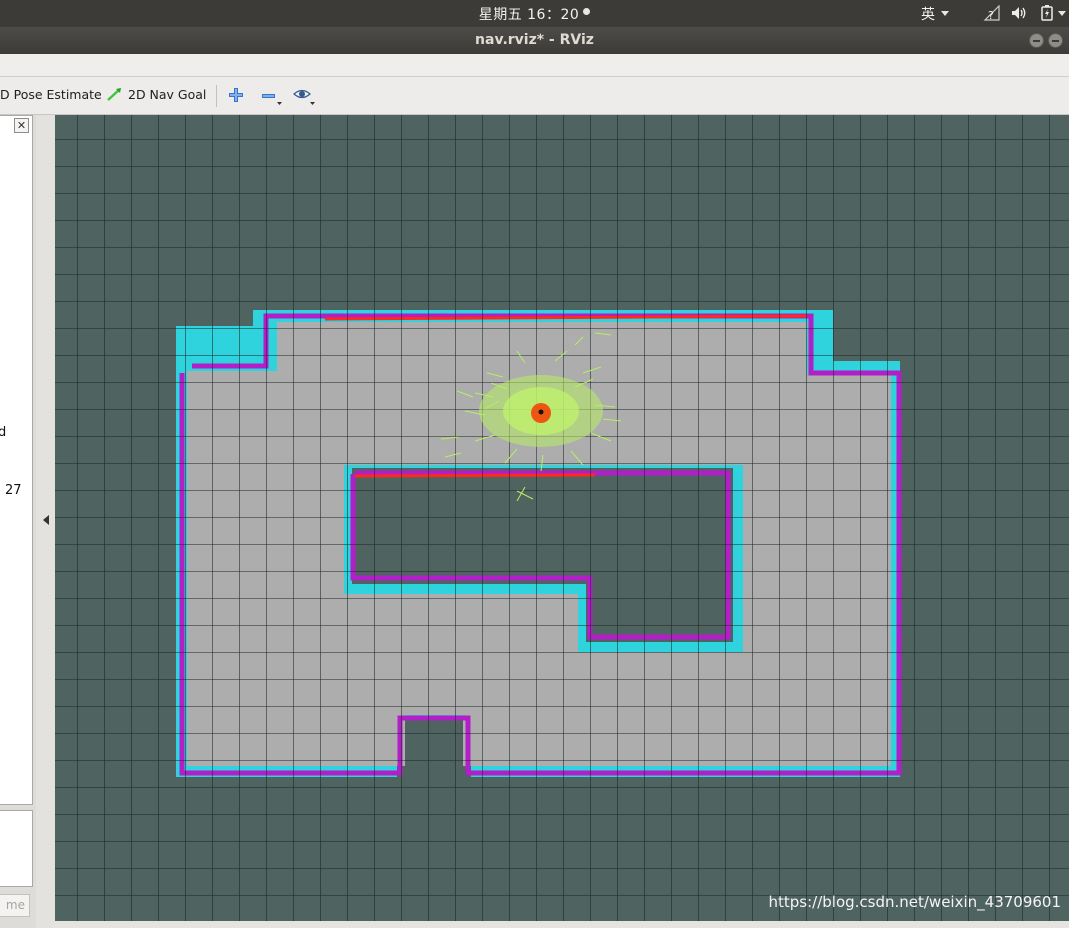 The width and height of the screenshot is (1069, 928). I want to click on system-top-bar: 星期五 16：20 英 ?, so click(534, 13).